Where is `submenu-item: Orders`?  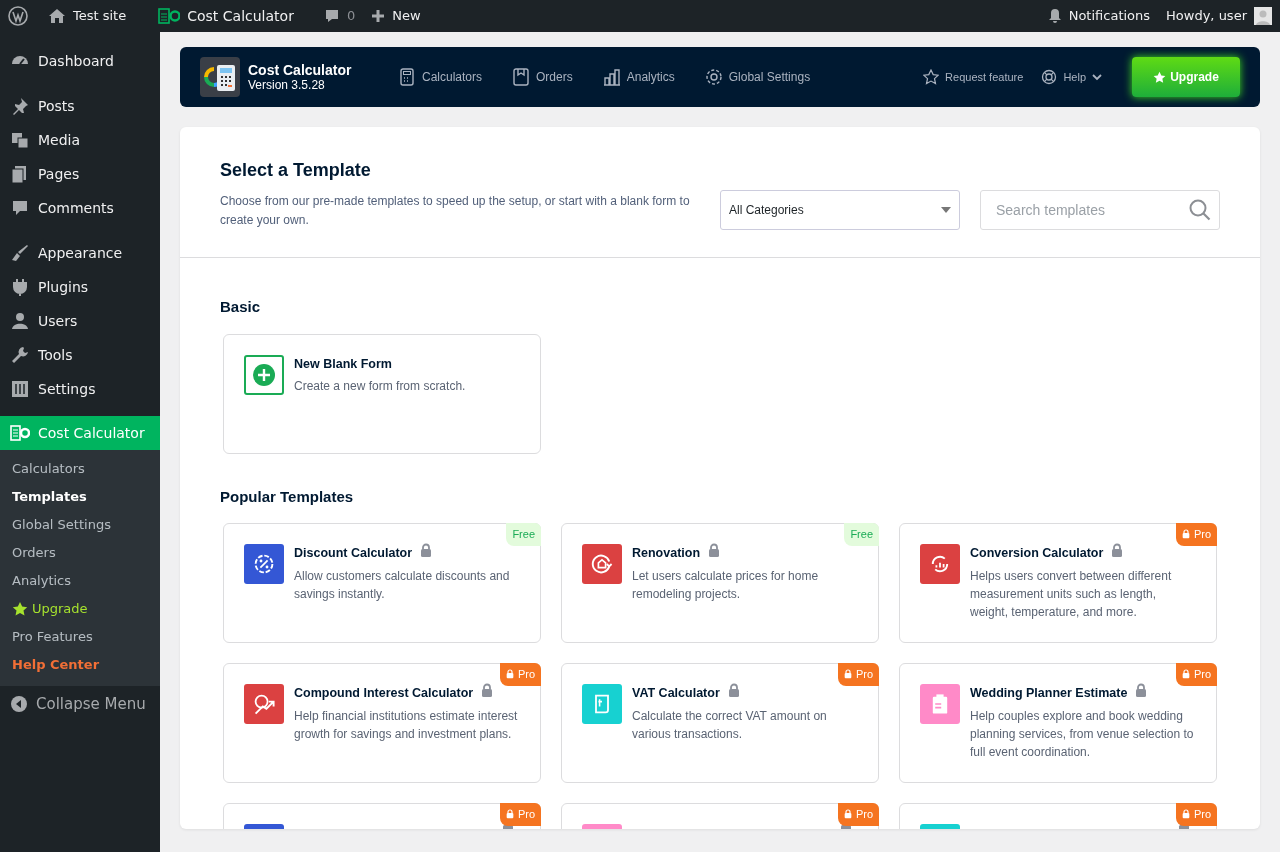 submenu-item: Orders is located at coordinates (80, 553).